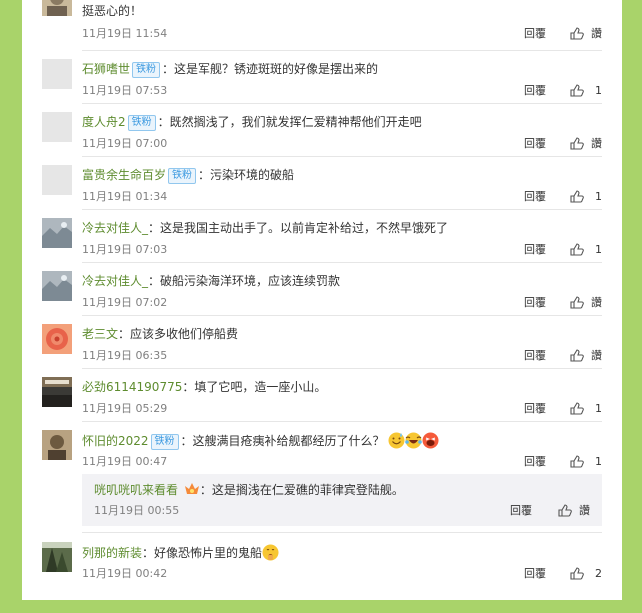 This screenshot has width=642, height=613. Describe the element at coordinates (270, 552) in the screenshot. I see `shushing-emoji` at that location.